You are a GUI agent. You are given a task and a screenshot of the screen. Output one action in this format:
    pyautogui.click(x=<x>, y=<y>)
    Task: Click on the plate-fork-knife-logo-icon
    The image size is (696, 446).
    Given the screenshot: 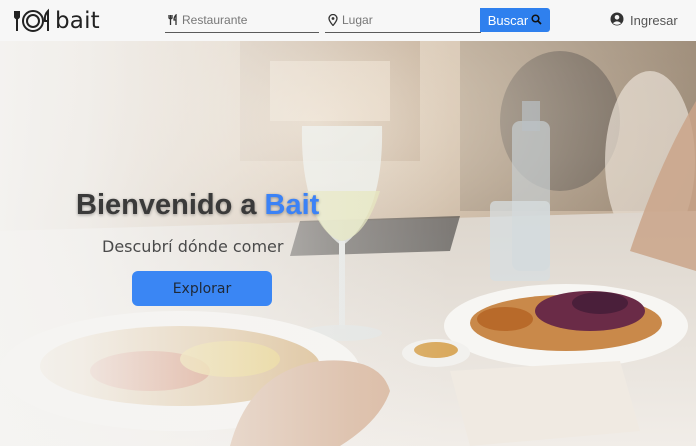 What is the action you would take?
    pyautogui.click(x=33, y=21)
    